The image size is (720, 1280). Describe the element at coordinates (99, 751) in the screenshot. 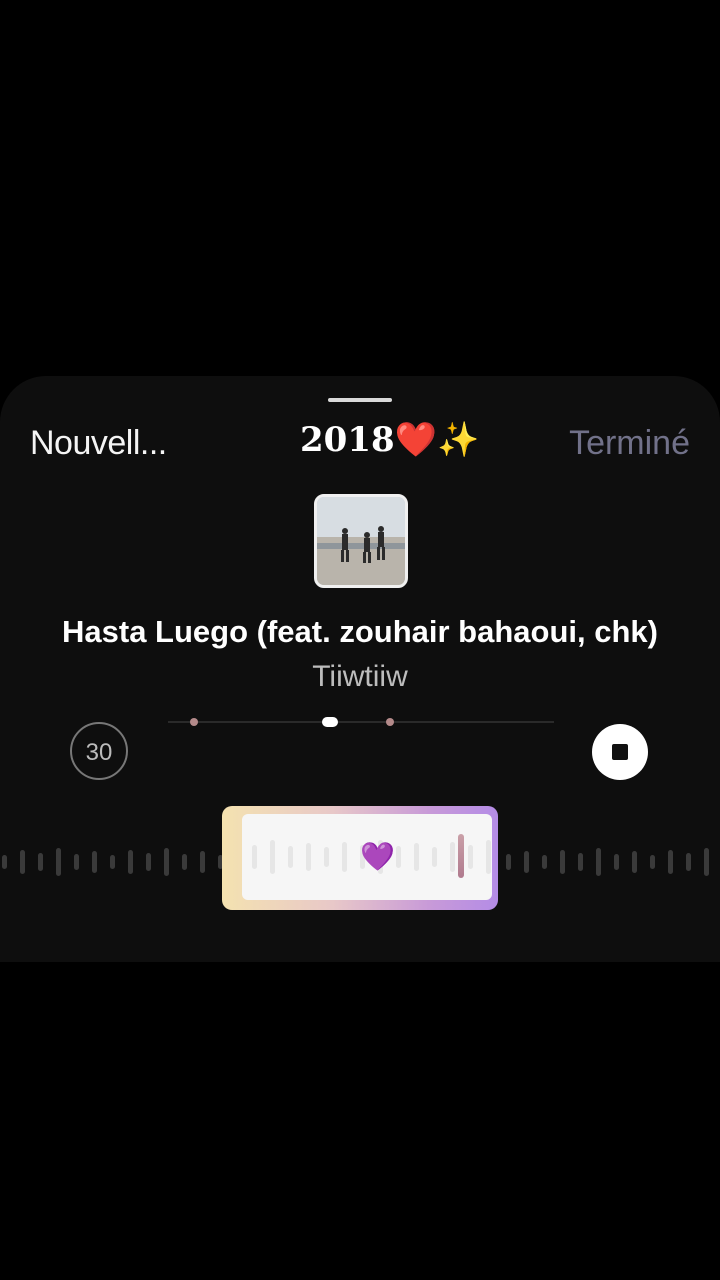

I see `clip-duration-button: 30` at that location.